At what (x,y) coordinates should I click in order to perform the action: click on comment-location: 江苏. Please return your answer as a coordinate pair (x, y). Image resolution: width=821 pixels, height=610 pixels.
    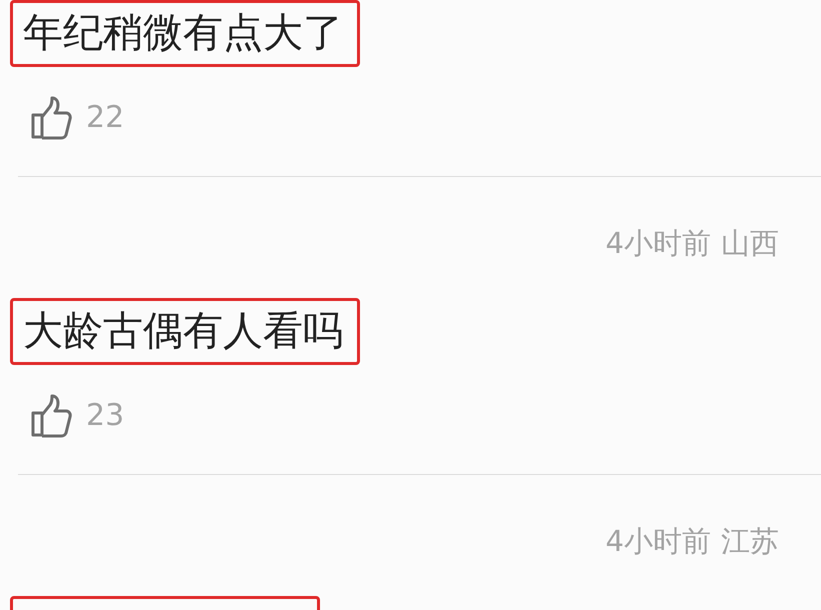
    Looking at the image, I should click on (750, 541).